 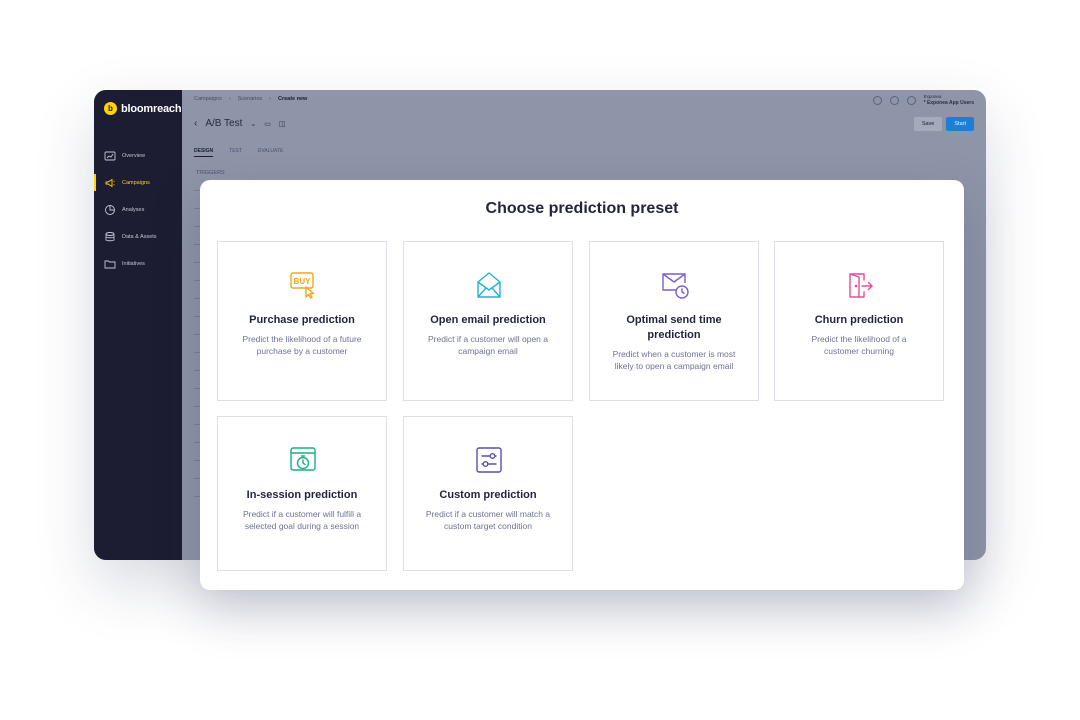 What do you see at coordinates (489, 460) in the screenshot?
I see `sliders-icon` at bounding box center [489, 460].